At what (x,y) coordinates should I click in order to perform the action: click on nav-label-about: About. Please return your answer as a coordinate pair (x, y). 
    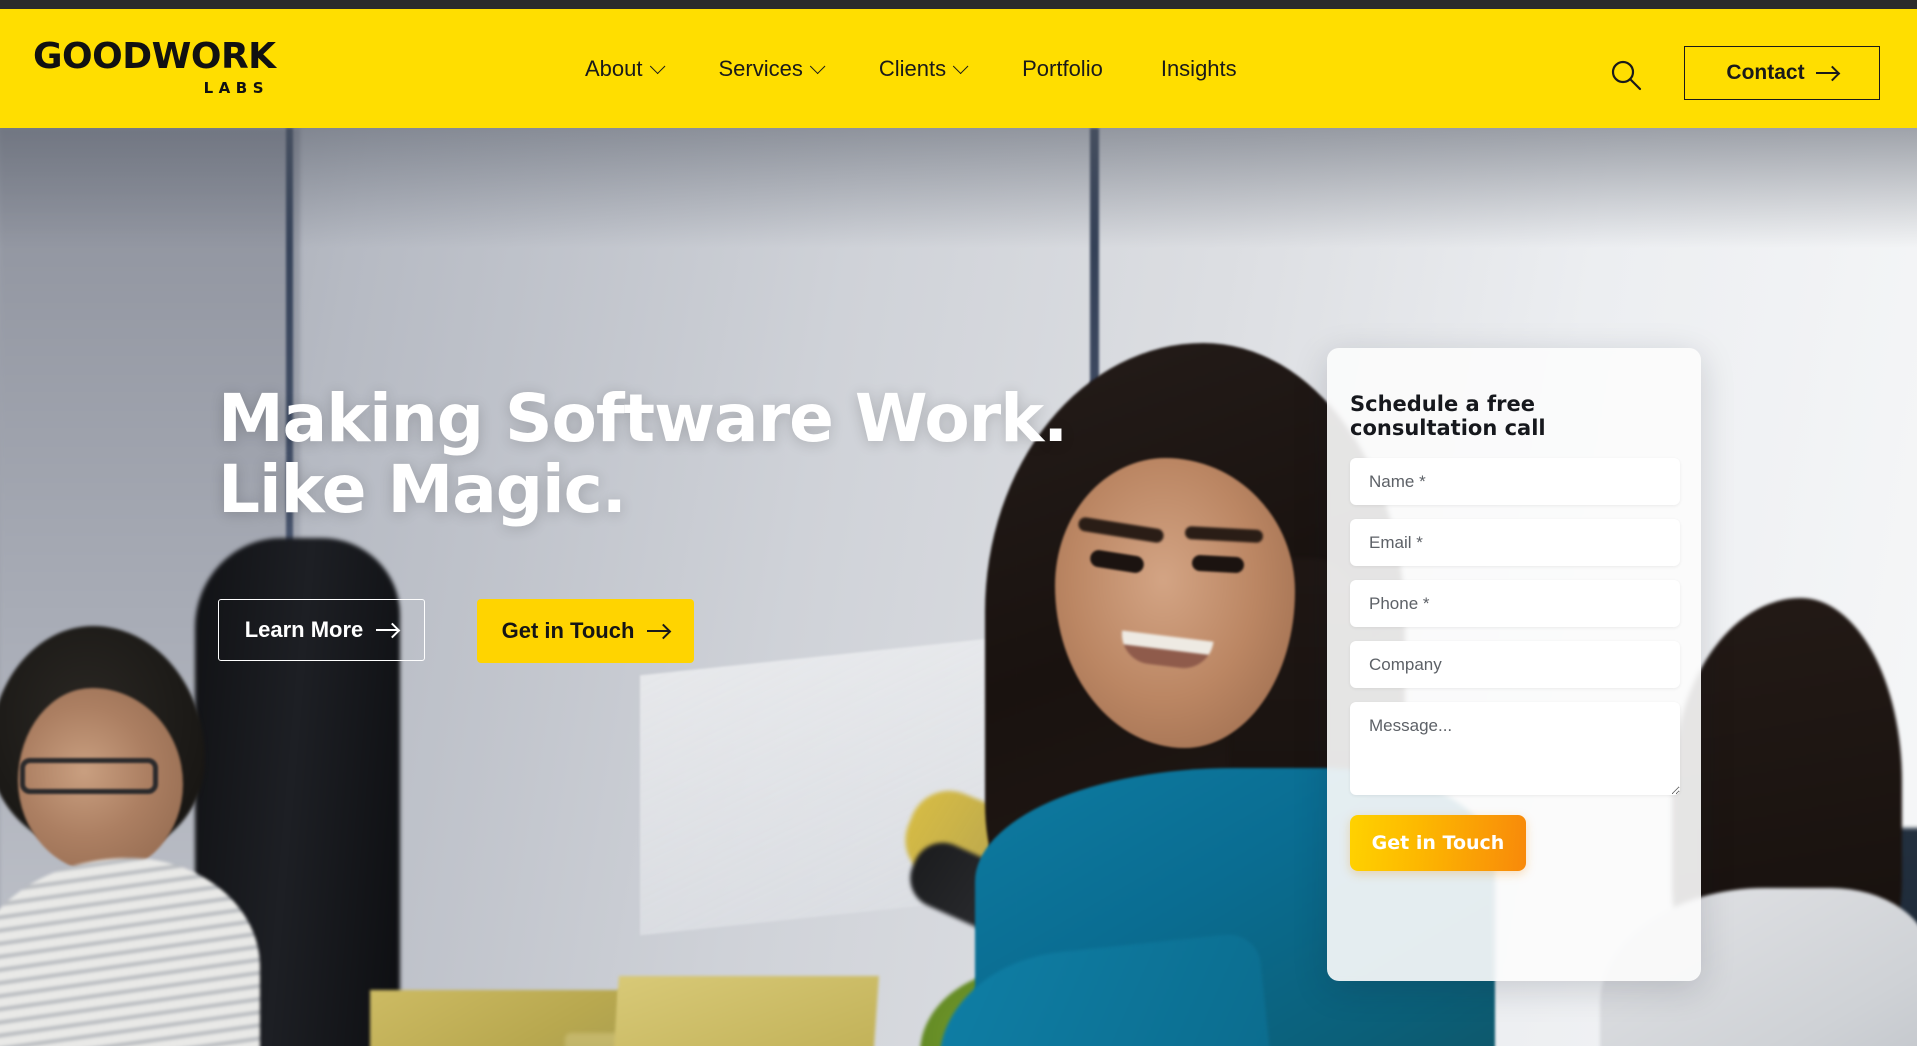
    Looking at the image, I should click on (614, 68).